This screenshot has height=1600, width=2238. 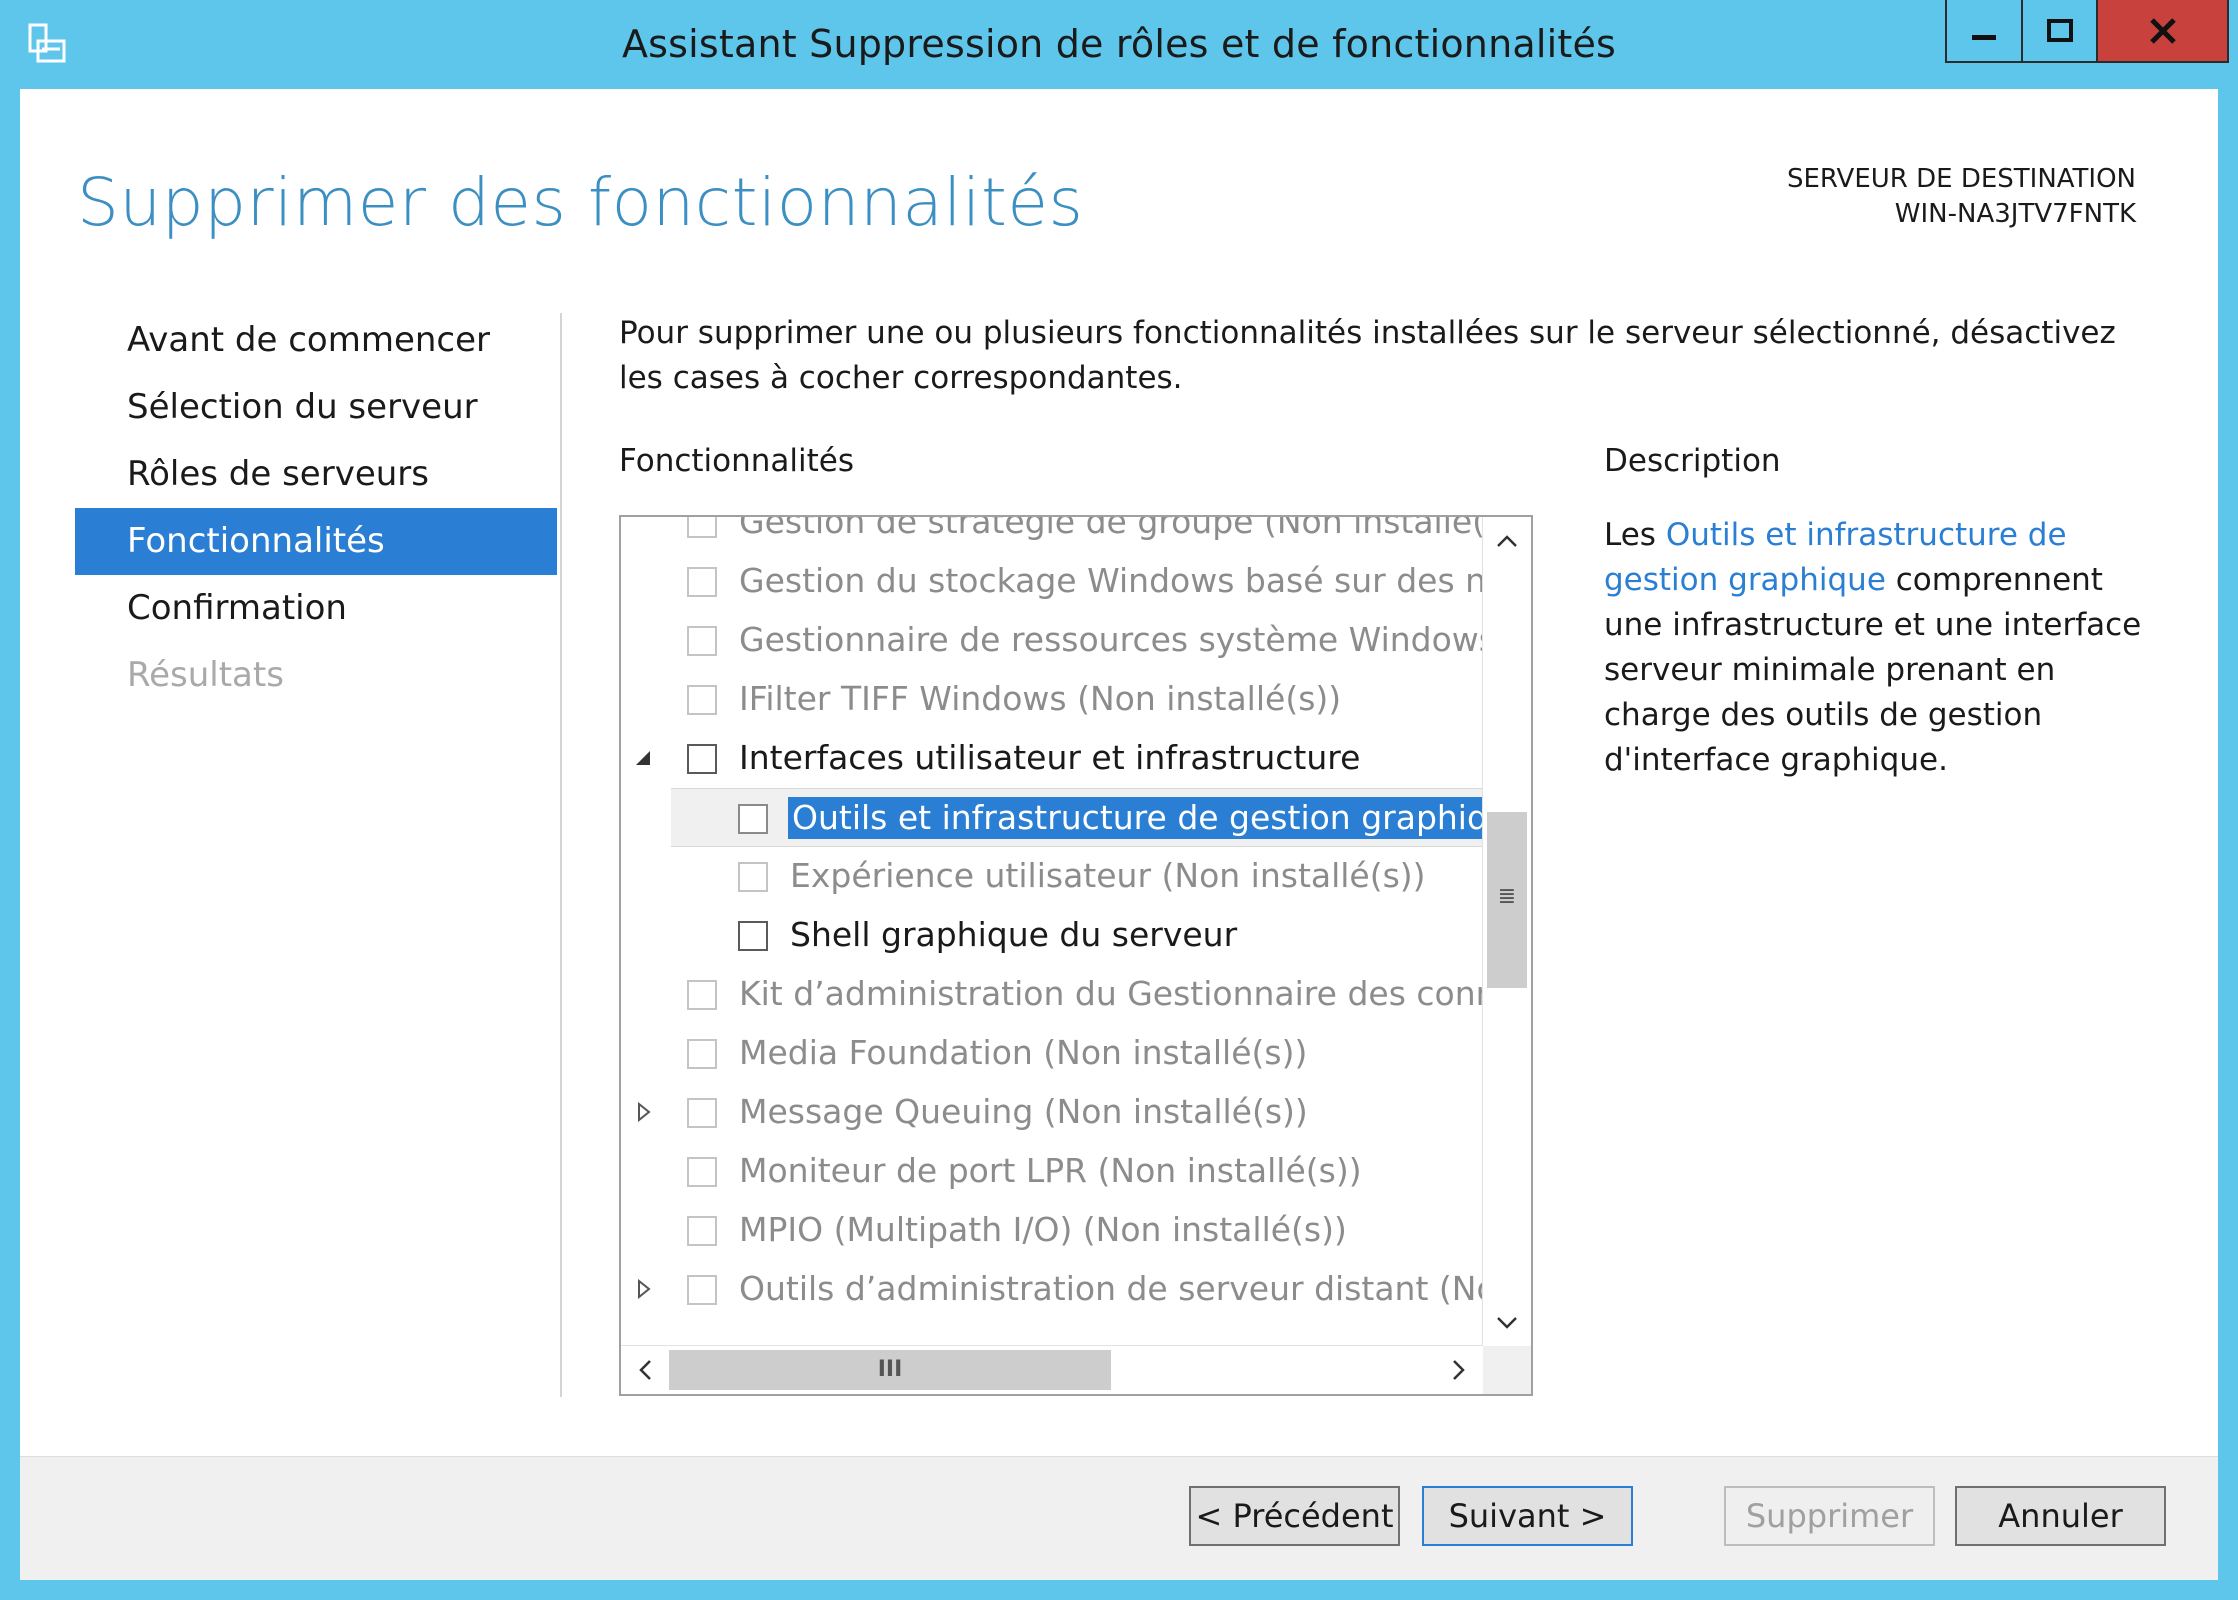 What do you see at coordinates (1023, 1111) in the screenshot?
I see `feature-label: Message Queuing (Non installé(s))` at bounding box center [1023, 1111].